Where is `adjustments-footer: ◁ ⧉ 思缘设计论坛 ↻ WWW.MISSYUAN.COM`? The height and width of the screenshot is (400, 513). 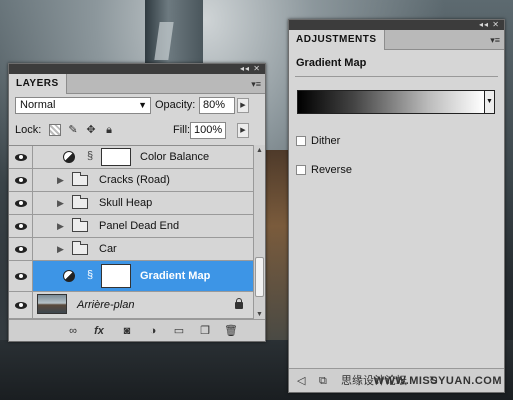 adjustments-footer: ◁ ⧉ 思缘设计论坛 ↻ WWW.MISSYUAN.COM is located at coordinates (396, 380).